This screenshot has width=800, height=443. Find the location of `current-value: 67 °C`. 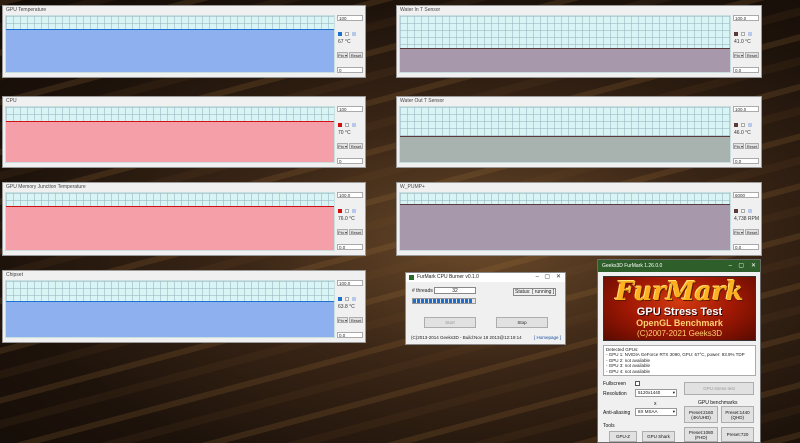

current-value: 67 °C is located at coordinates (344, 42).